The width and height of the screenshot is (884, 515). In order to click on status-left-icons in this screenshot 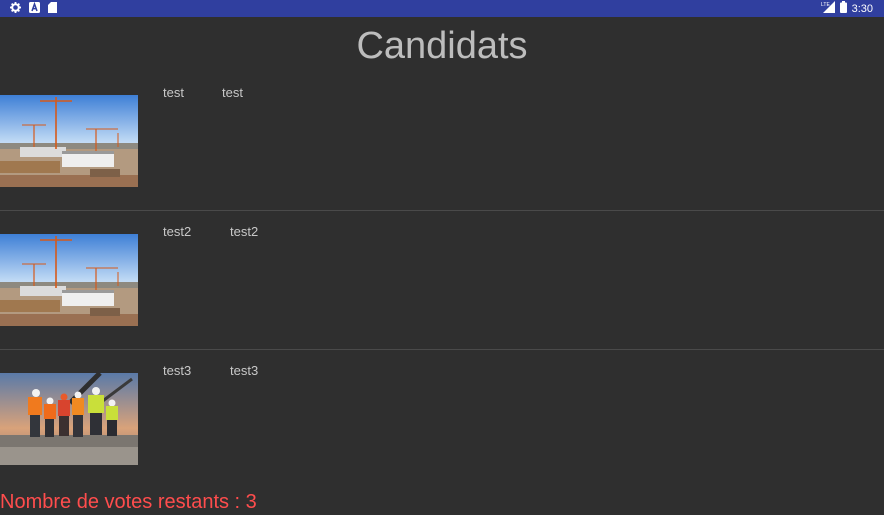, I will do `click(33, 9)`.